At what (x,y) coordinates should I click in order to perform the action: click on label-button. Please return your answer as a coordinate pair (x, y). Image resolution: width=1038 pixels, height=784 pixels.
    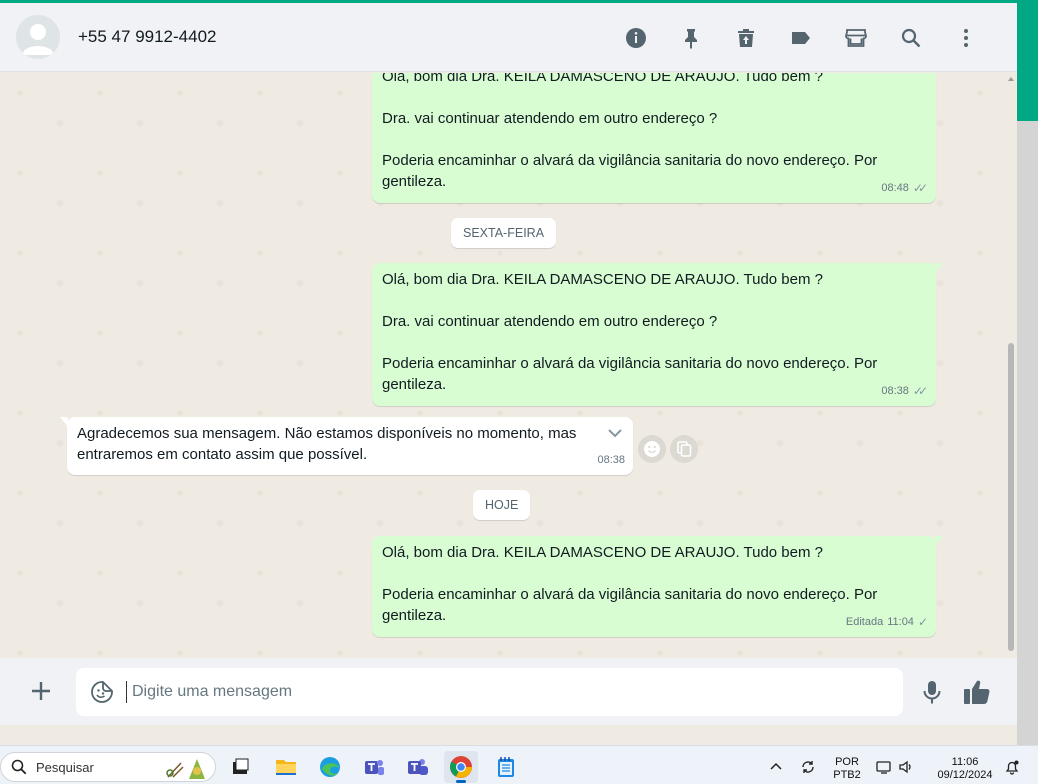
    Looking at the image, I should click on (800, 38).